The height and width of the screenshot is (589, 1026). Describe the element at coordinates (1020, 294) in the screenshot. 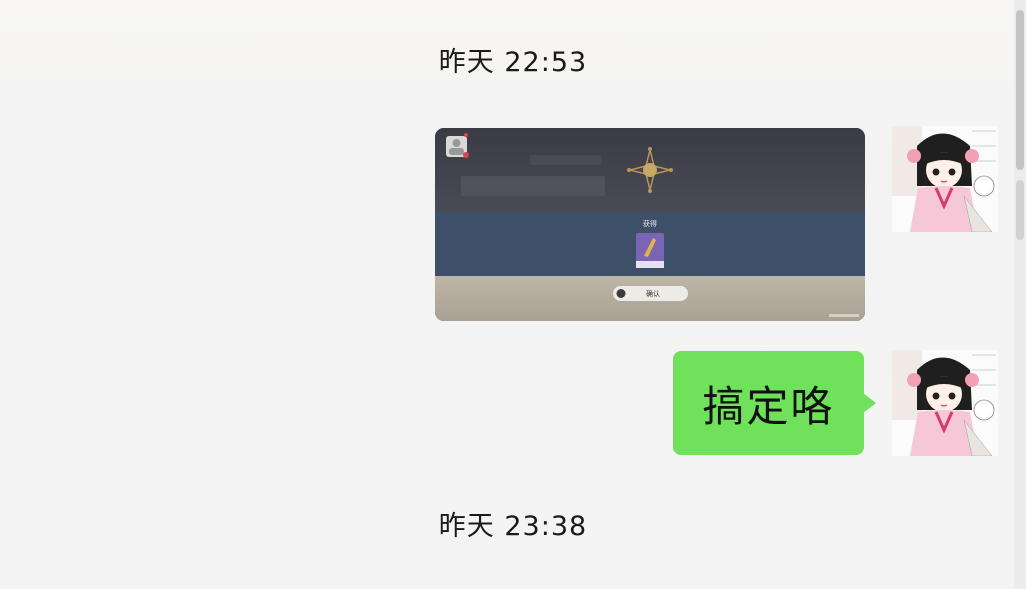

I see `scrollbar` at that location.